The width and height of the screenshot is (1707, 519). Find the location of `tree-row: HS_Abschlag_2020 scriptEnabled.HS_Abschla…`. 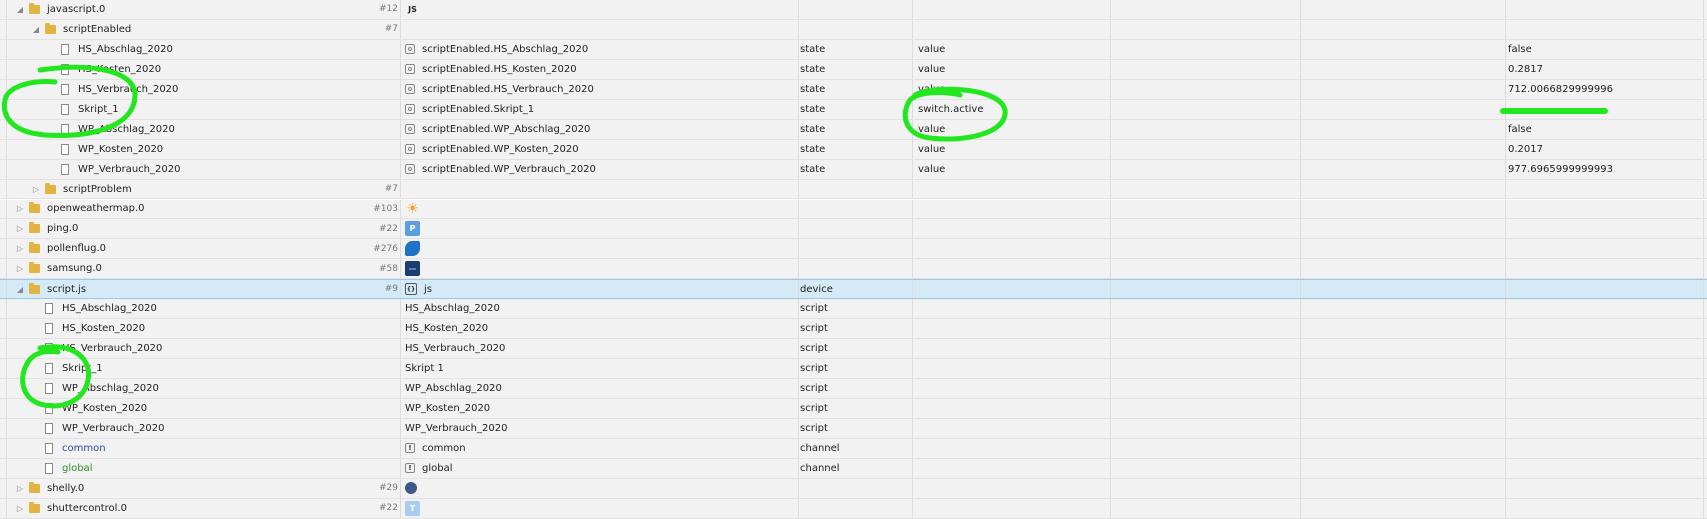

tree-row: HS_Abschlag_2020 scriptEnabled.HS_Abschla… is located at coordinates (853, 49).